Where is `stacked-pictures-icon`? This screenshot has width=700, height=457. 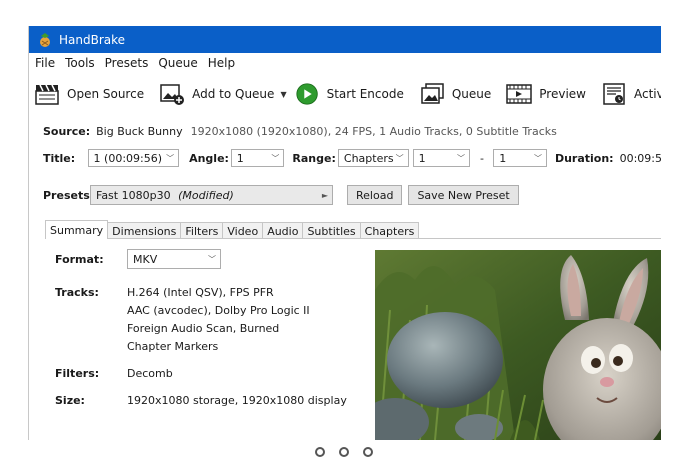 stacked-pictures-icon is located at coordinates (432, 93).